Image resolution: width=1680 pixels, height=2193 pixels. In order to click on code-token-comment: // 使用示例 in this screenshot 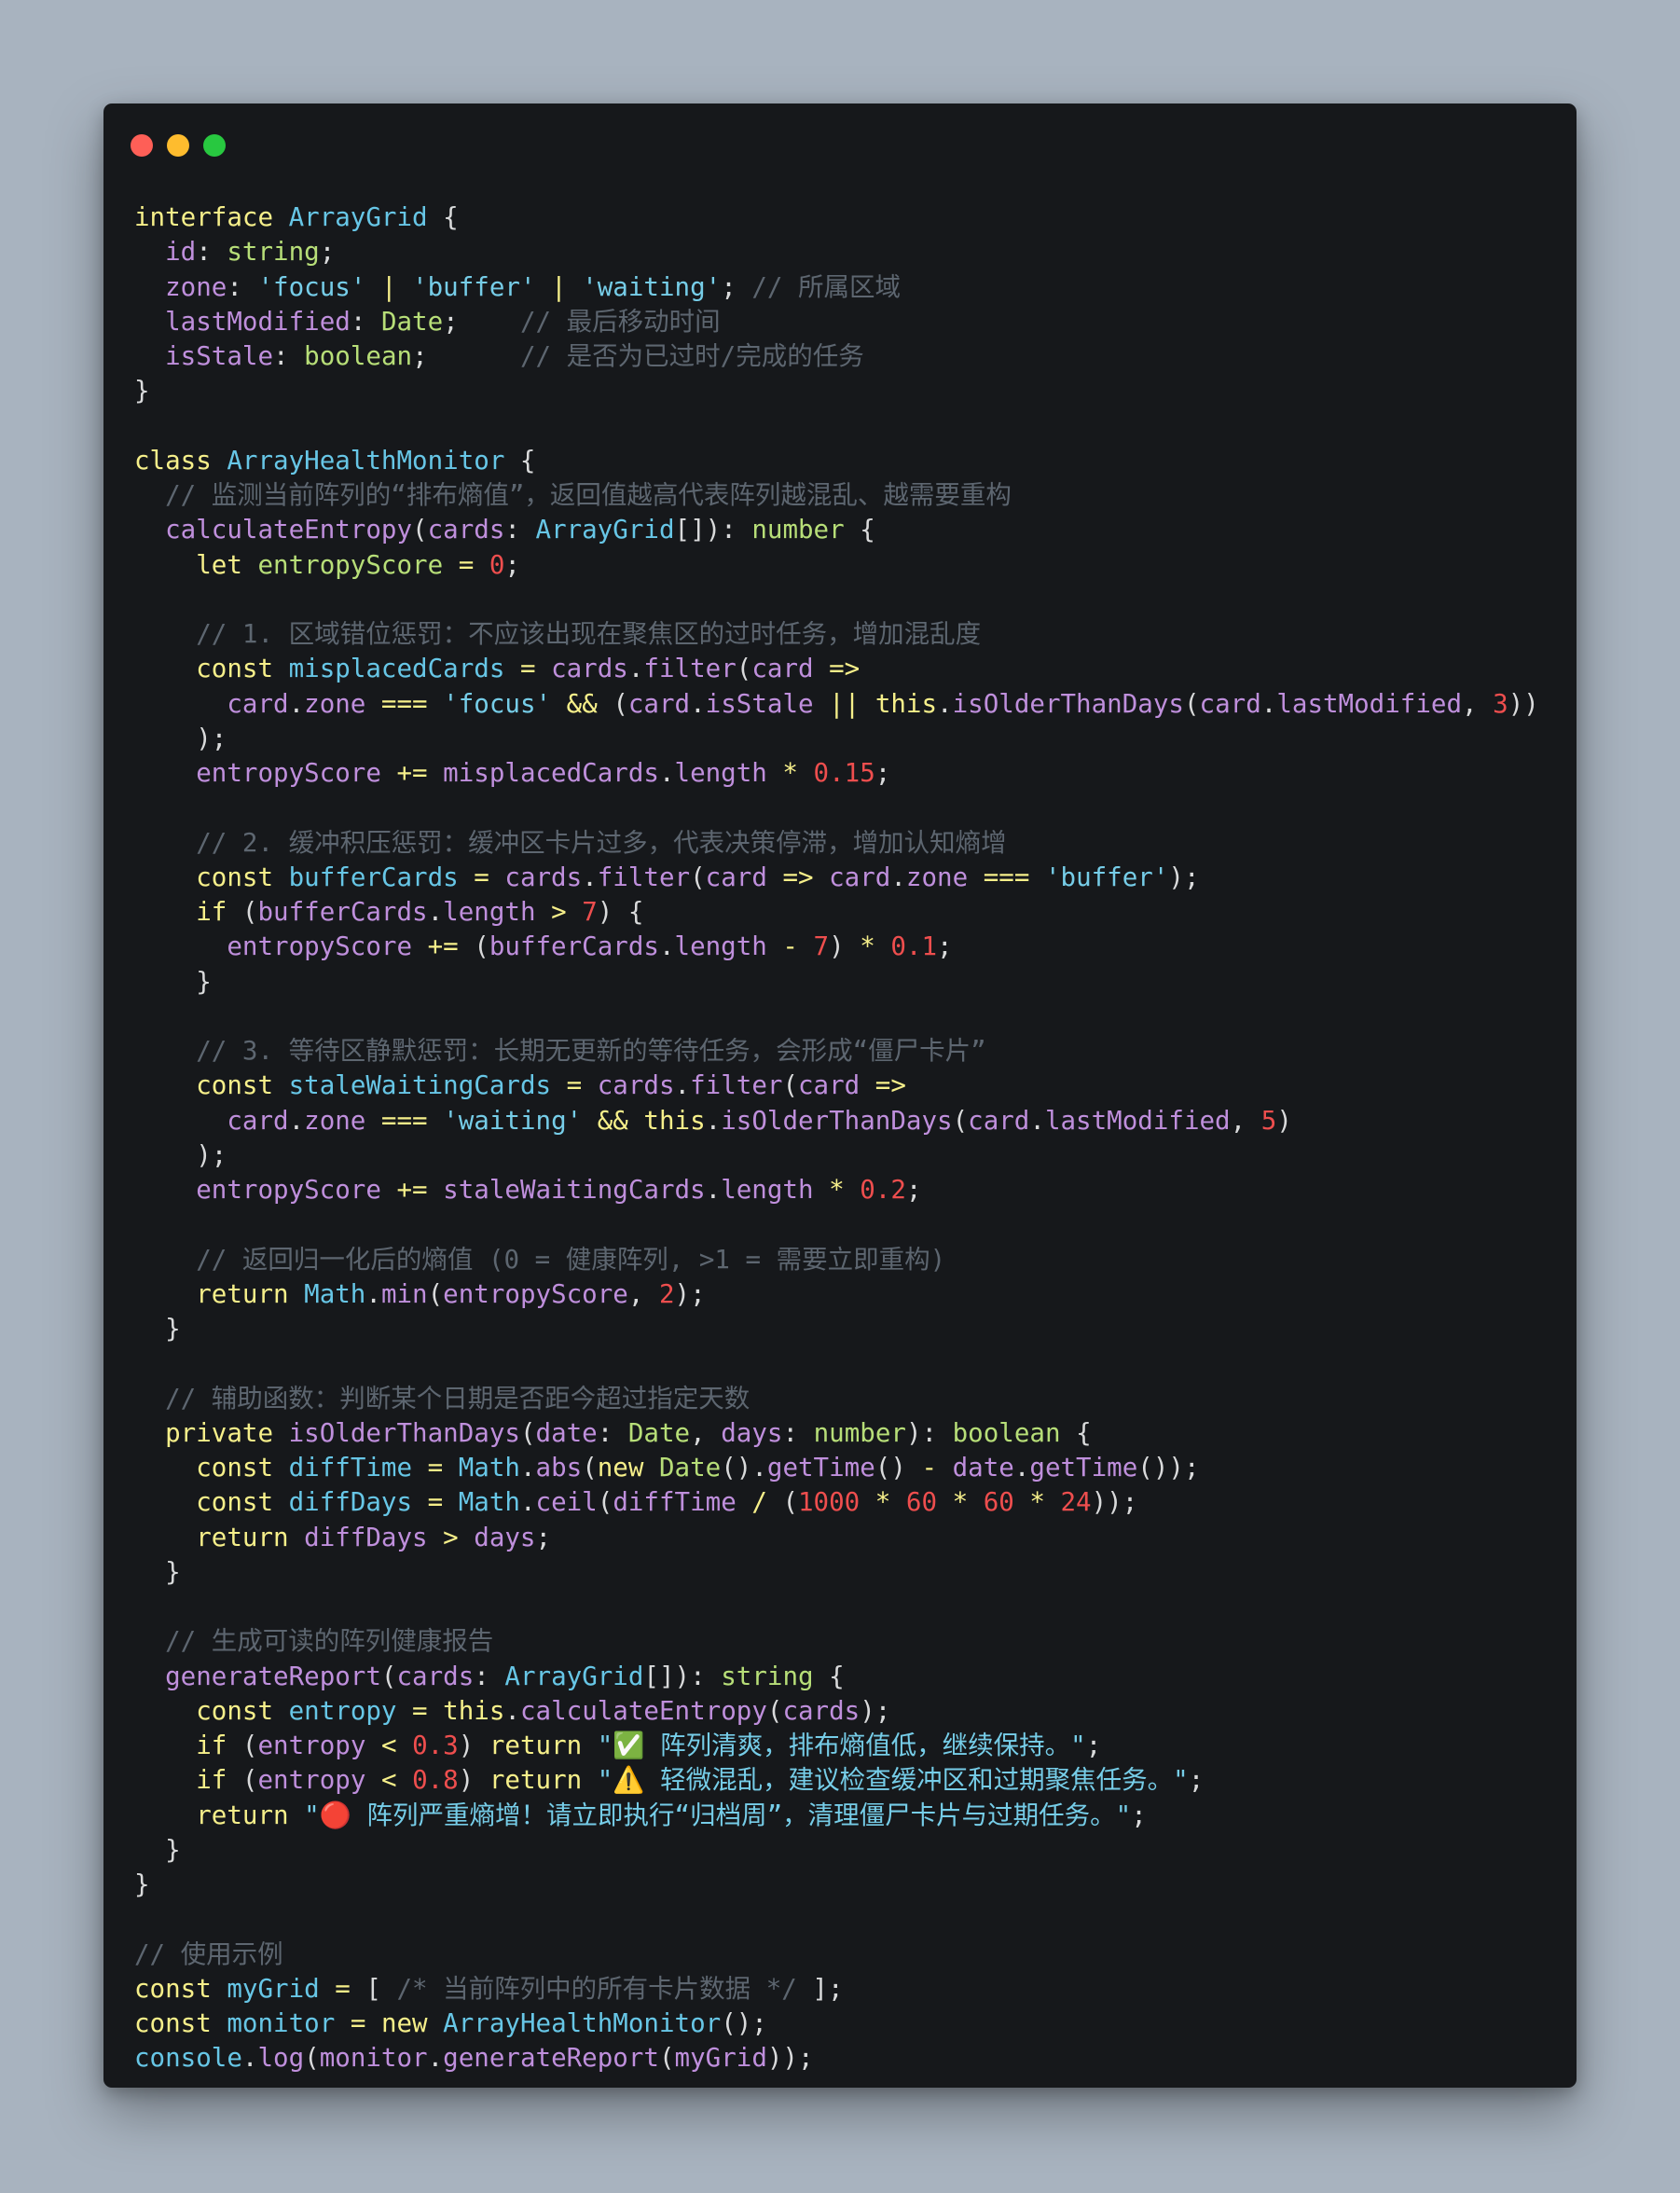, I will do `click(208, 1953)`.